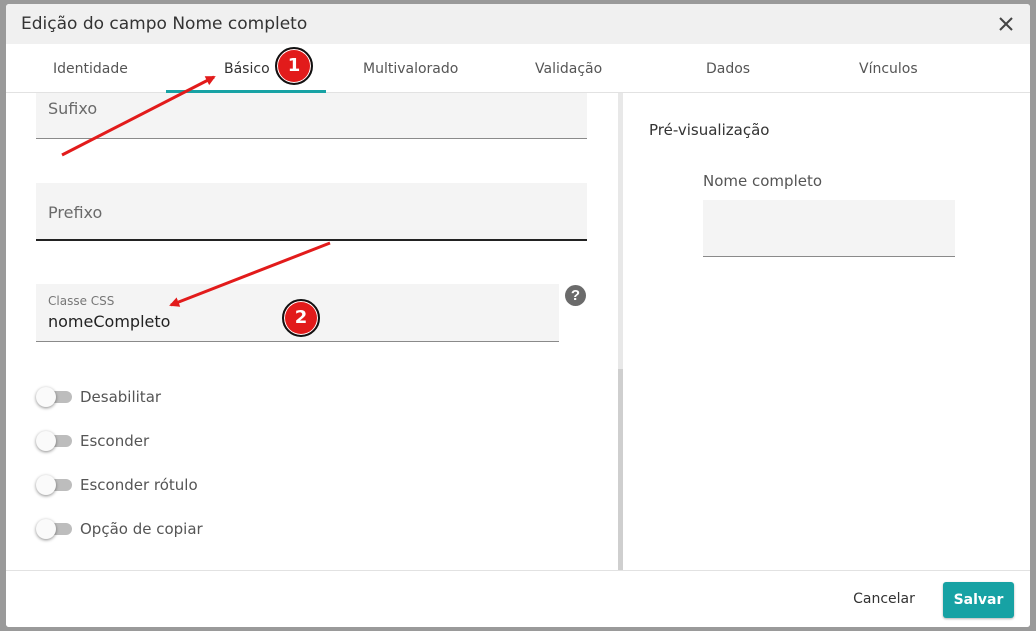 Image resolution: width=1036 pixels, height=631 pixels. What do you see at coordinates (90, 69) in the screenshot?
I see `tab-identidade: Identidade` at bounding box center [90, 69].